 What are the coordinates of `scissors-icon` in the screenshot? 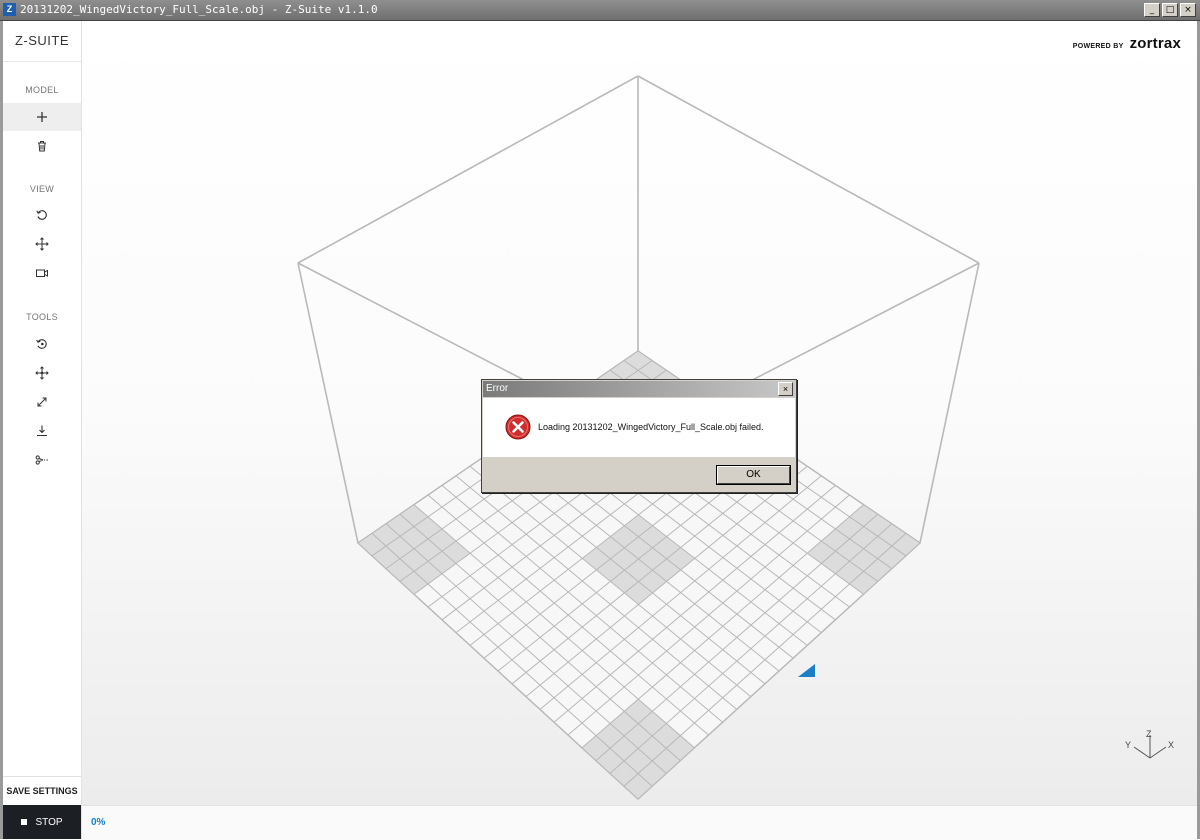 It's located at (41, 460).